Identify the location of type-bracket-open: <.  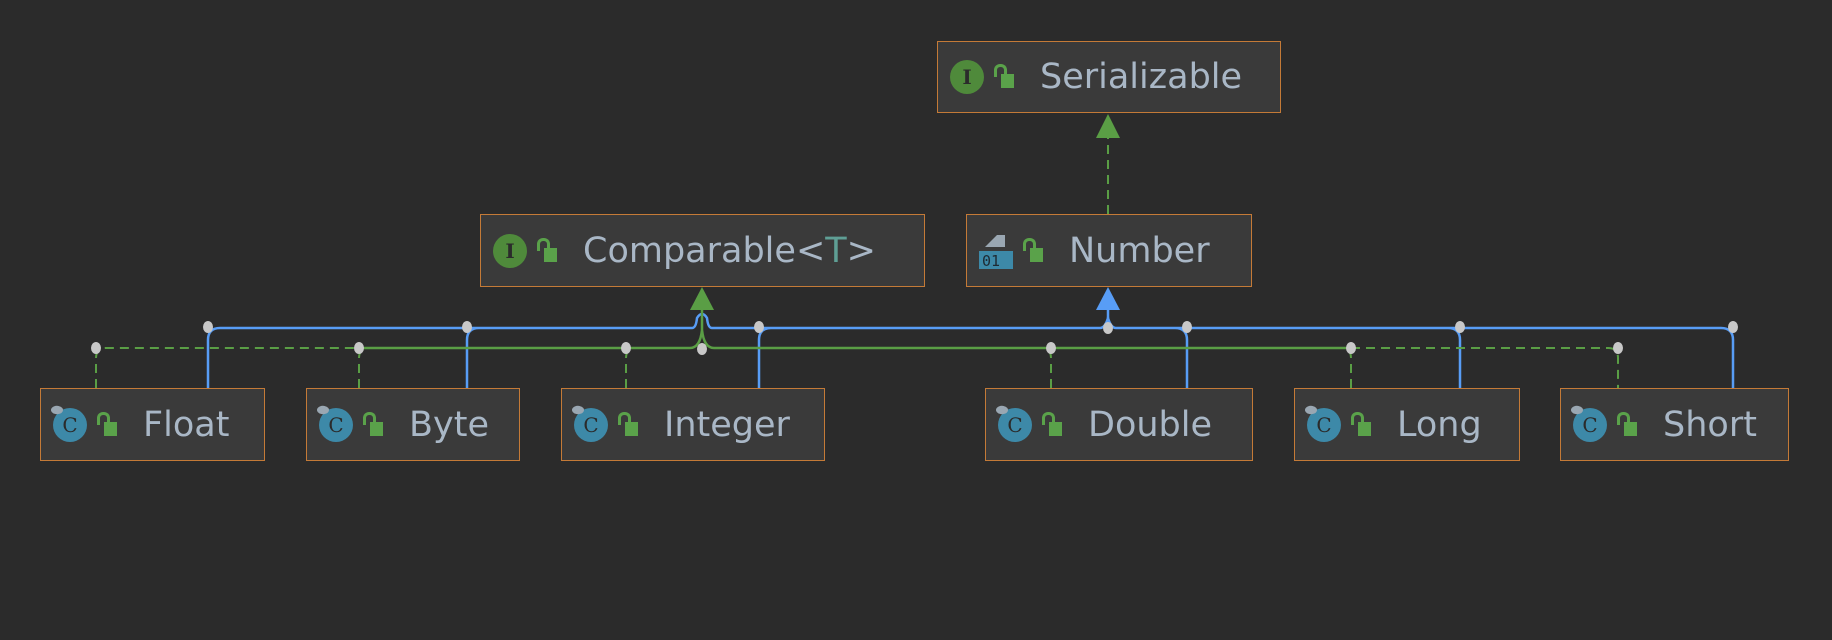
(810, 250).